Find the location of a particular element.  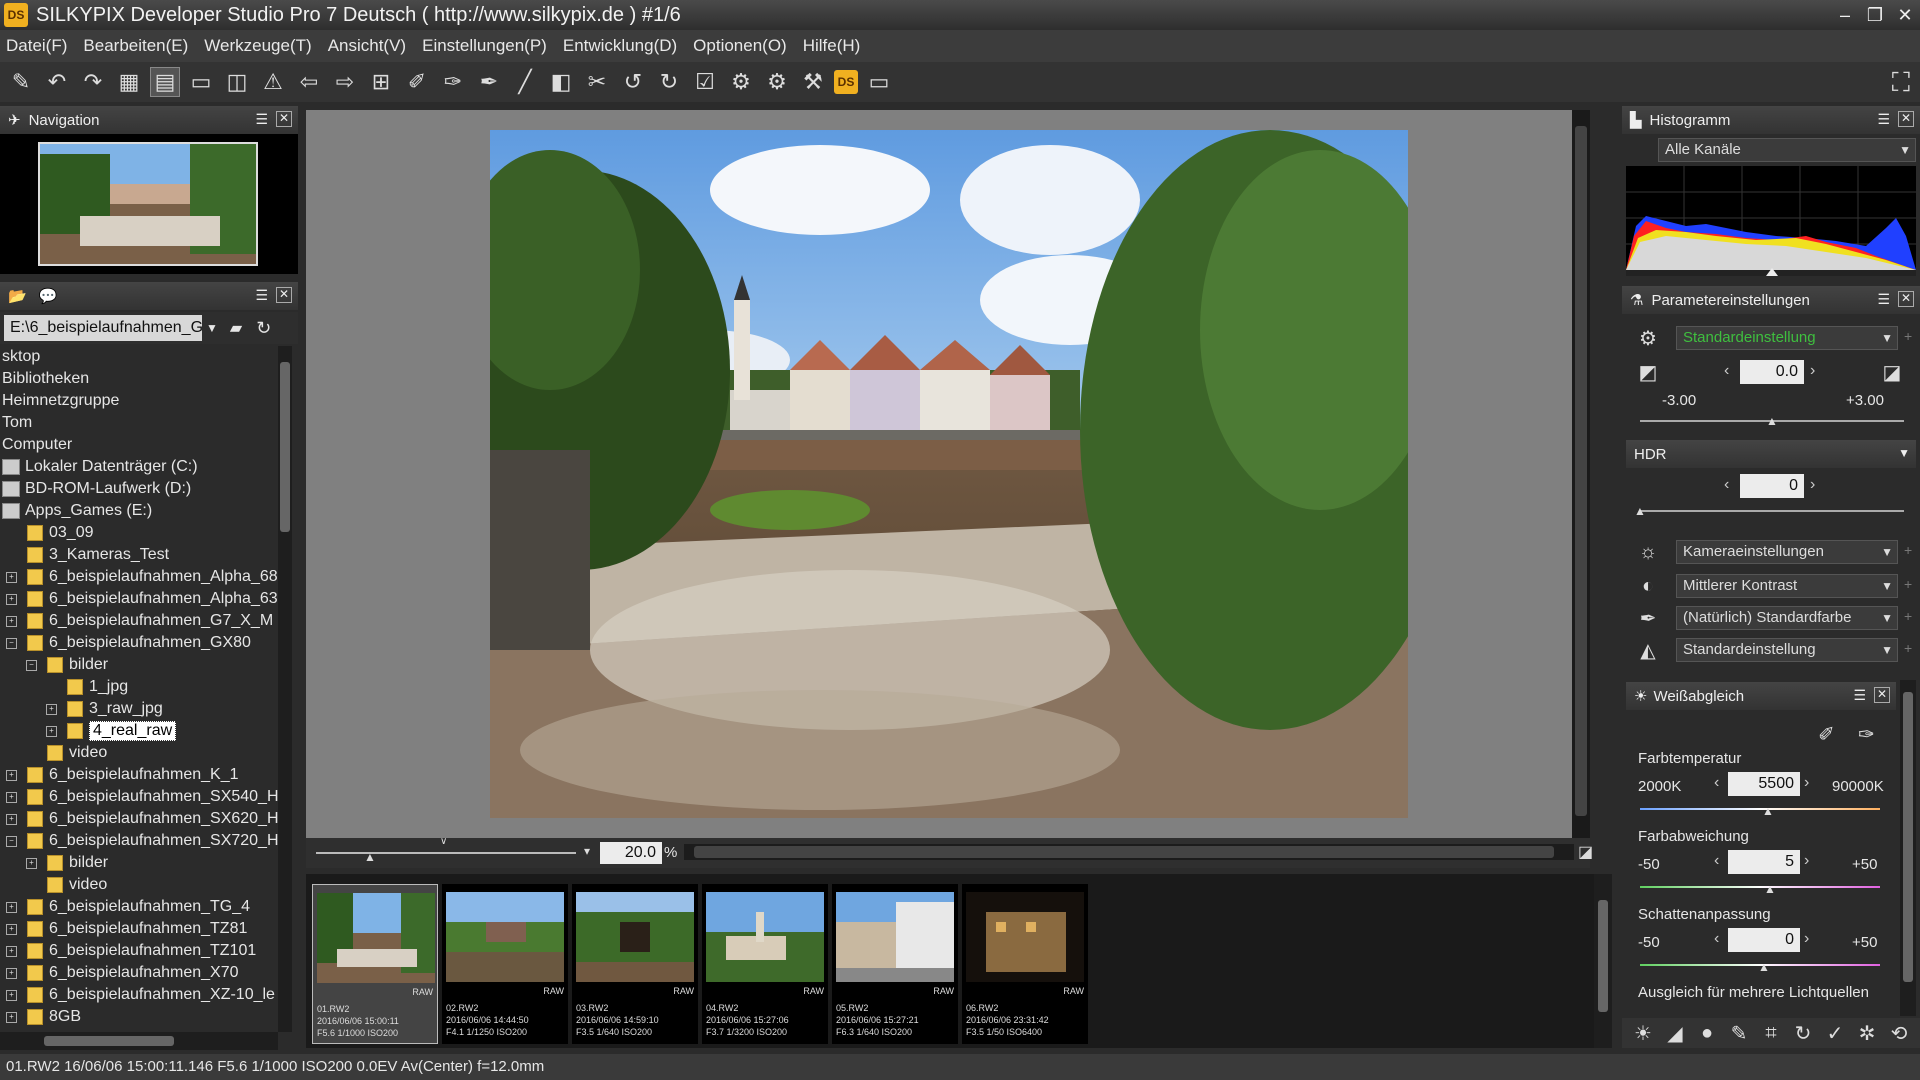

shadow-slider-handle: ▲ is located at coordinates (1764, 967).